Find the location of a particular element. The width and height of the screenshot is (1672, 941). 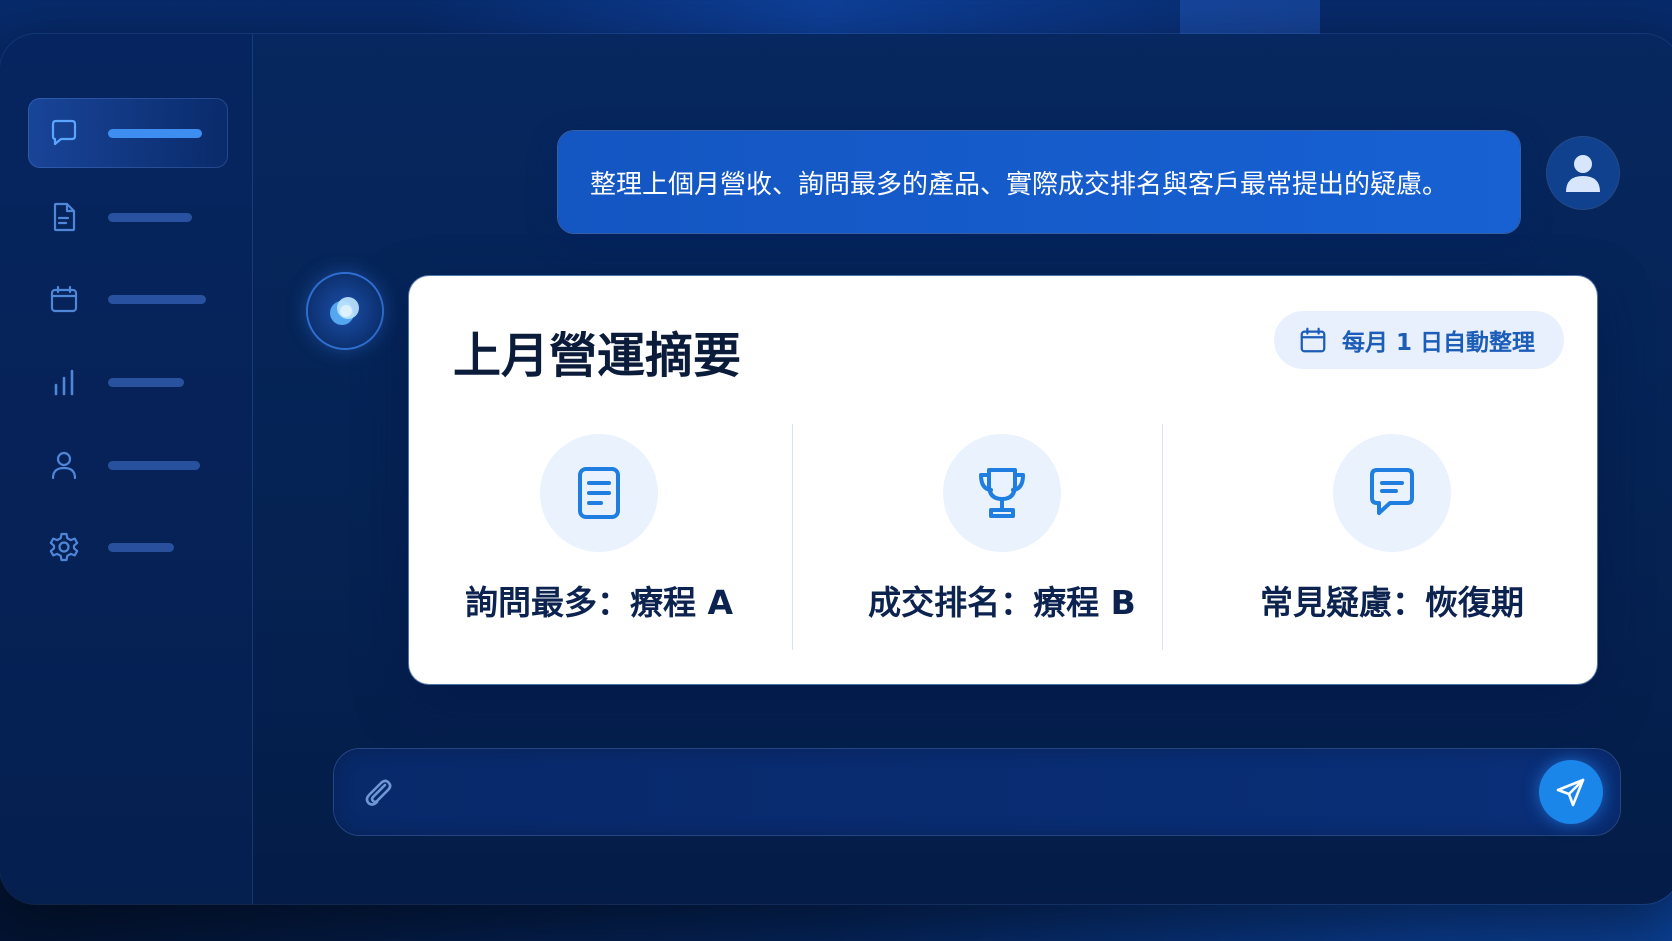

metric-label: 成交排名：療程 B is located at coordinates (1002, 602).